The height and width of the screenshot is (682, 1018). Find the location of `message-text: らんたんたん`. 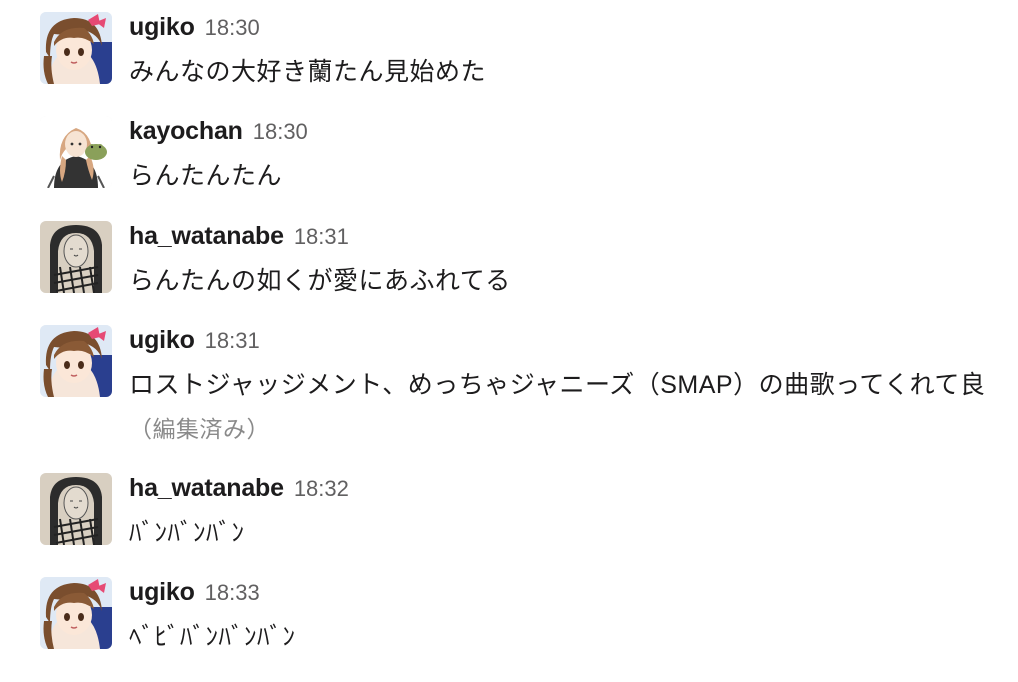

message-text: らんたんたん is located at coordinates (558, 176).